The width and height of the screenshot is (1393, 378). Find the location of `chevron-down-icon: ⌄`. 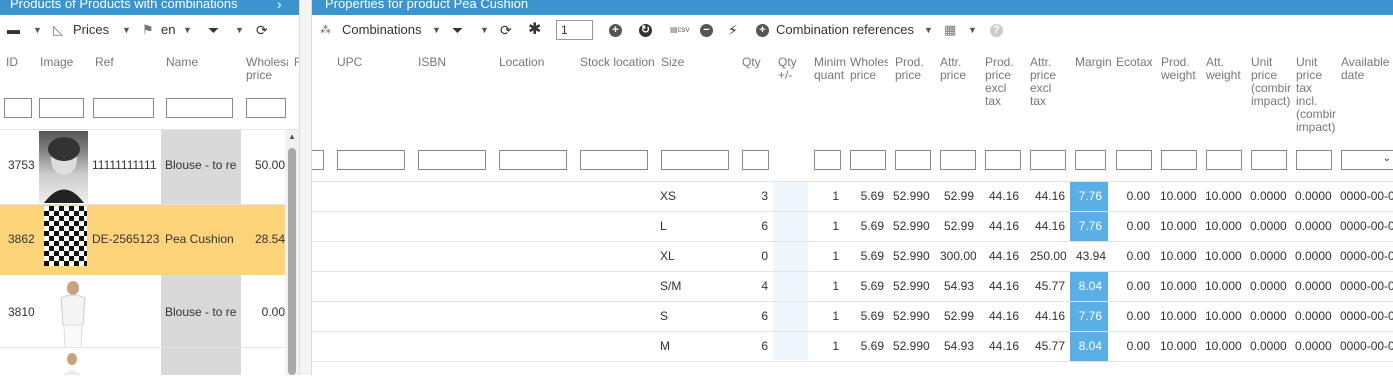

chevron-down-icon: ⌄ is located at coordinates (1387, 158).